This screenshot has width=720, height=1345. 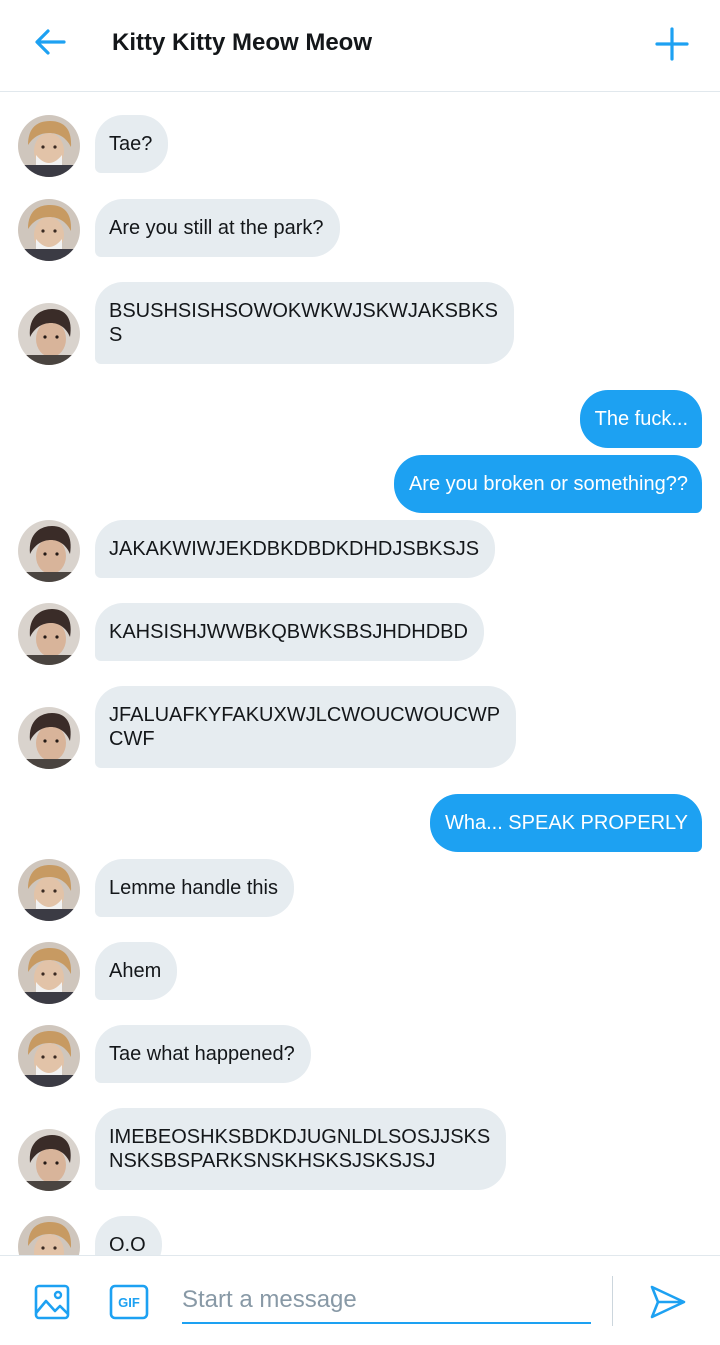 I want to click on message-bubble: Are you broken or something??, so click(x=547, y=484).